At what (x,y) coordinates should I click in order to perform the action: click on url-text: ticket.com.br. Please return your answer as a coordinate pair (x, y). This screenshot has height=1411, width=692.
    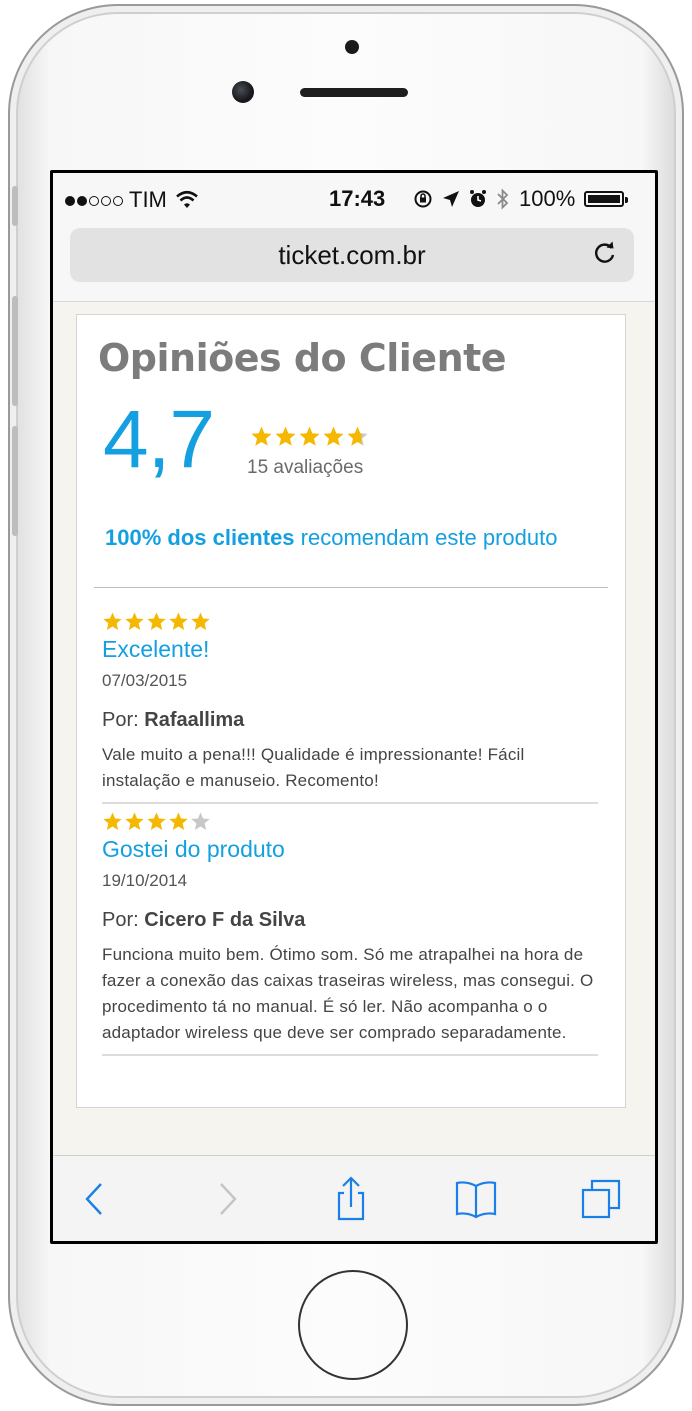
    Looking at the image, I should click on (352, 255).